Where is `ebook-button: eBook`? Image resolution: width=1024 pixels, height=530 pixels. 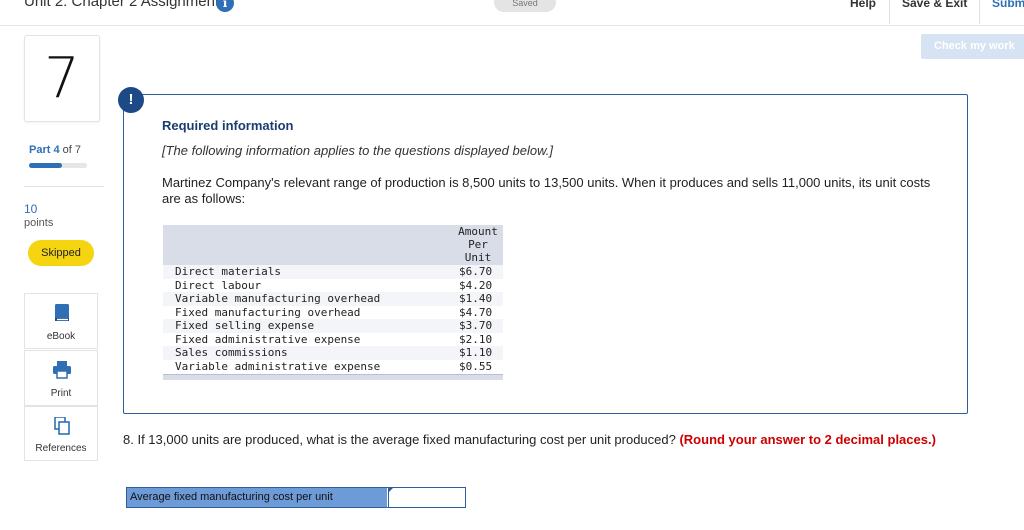 ebook-button: eBook is located at coordinates (61, 321).